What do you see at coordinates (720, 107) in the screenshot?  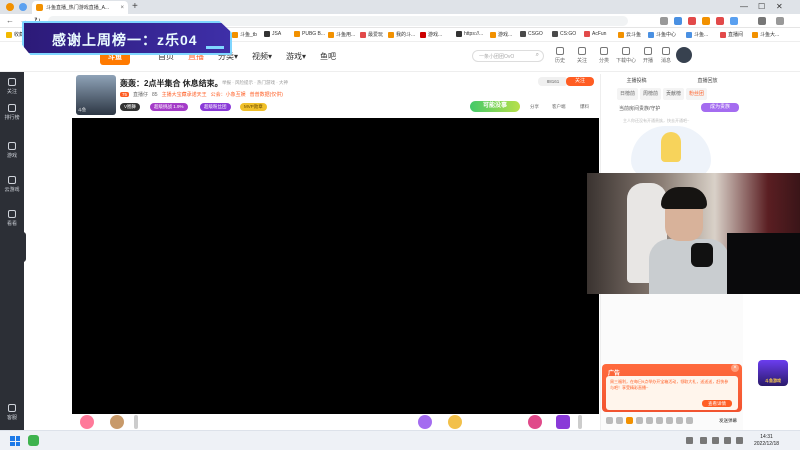 I see `become-noble-button: 成为贵族` at bounding box center [720, 107].